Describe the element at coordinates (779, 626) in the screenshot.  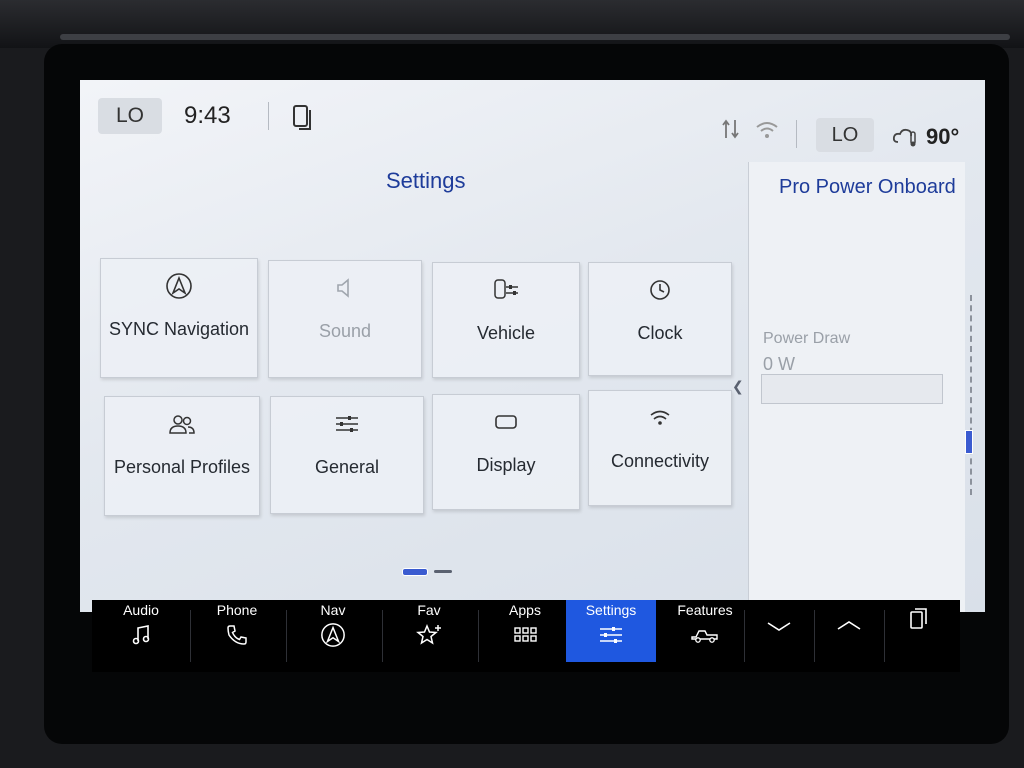
I see `chevron-down-icon` at that location.